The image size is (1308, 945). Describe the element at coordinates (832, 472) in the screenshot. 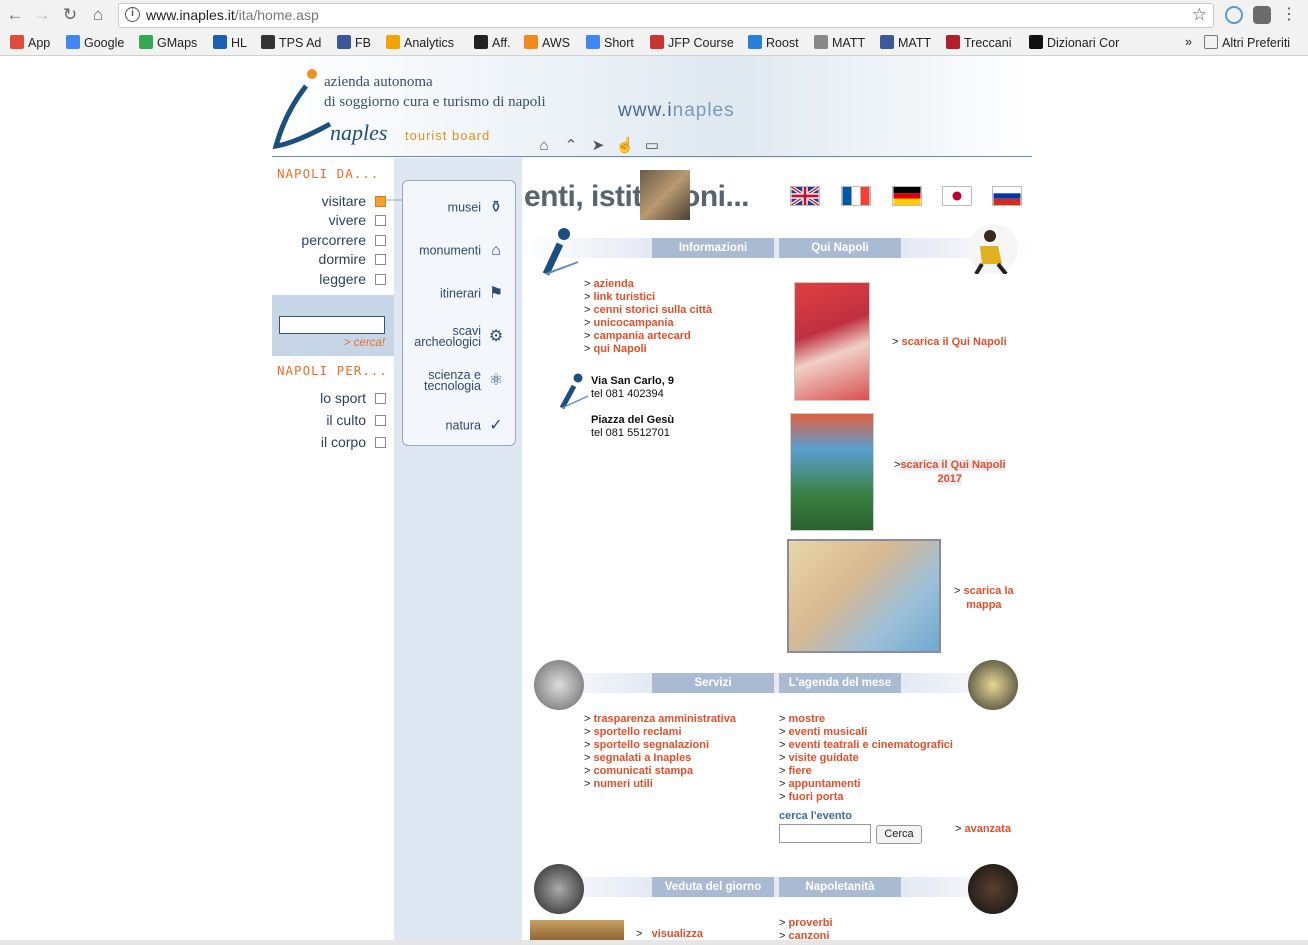

I see `qui-napoli-2017-cover` at that location.